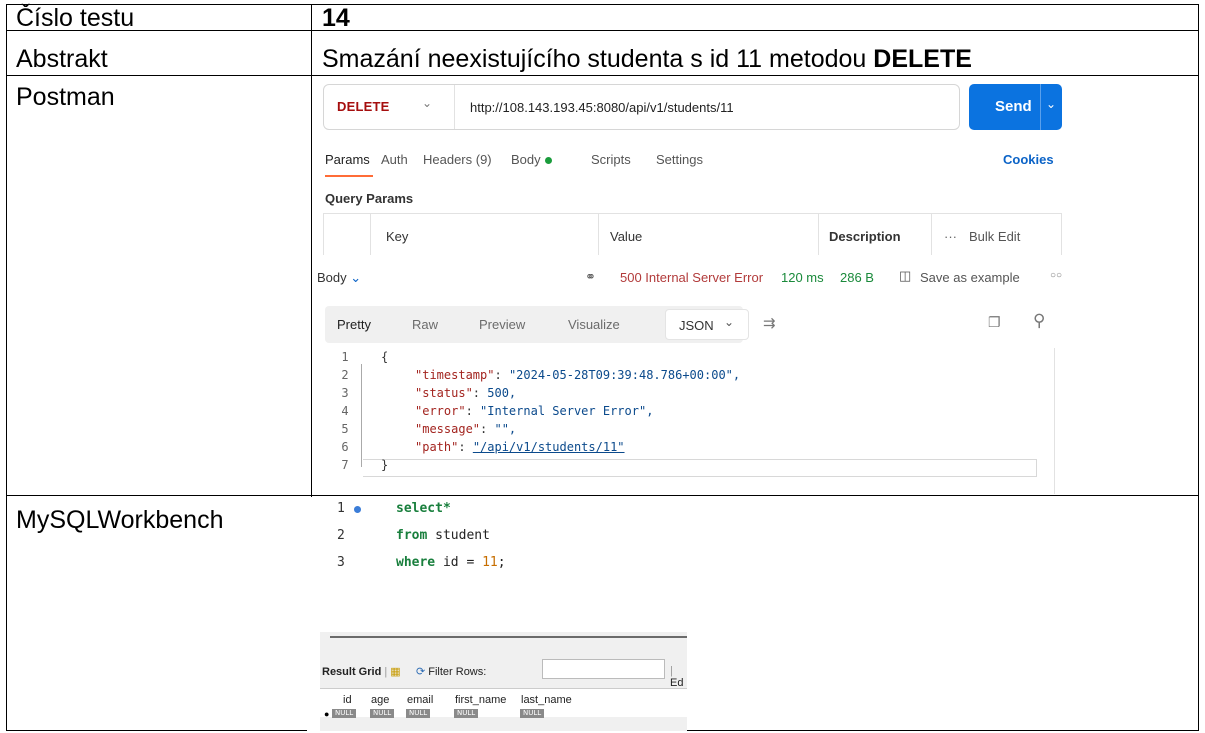 Image resolution: width=1205 pixels, height=733 pixels. What do you see at coordinates (385, 465) in the screenshot?
I see `code-line: }` at bounding box center [385, 465].